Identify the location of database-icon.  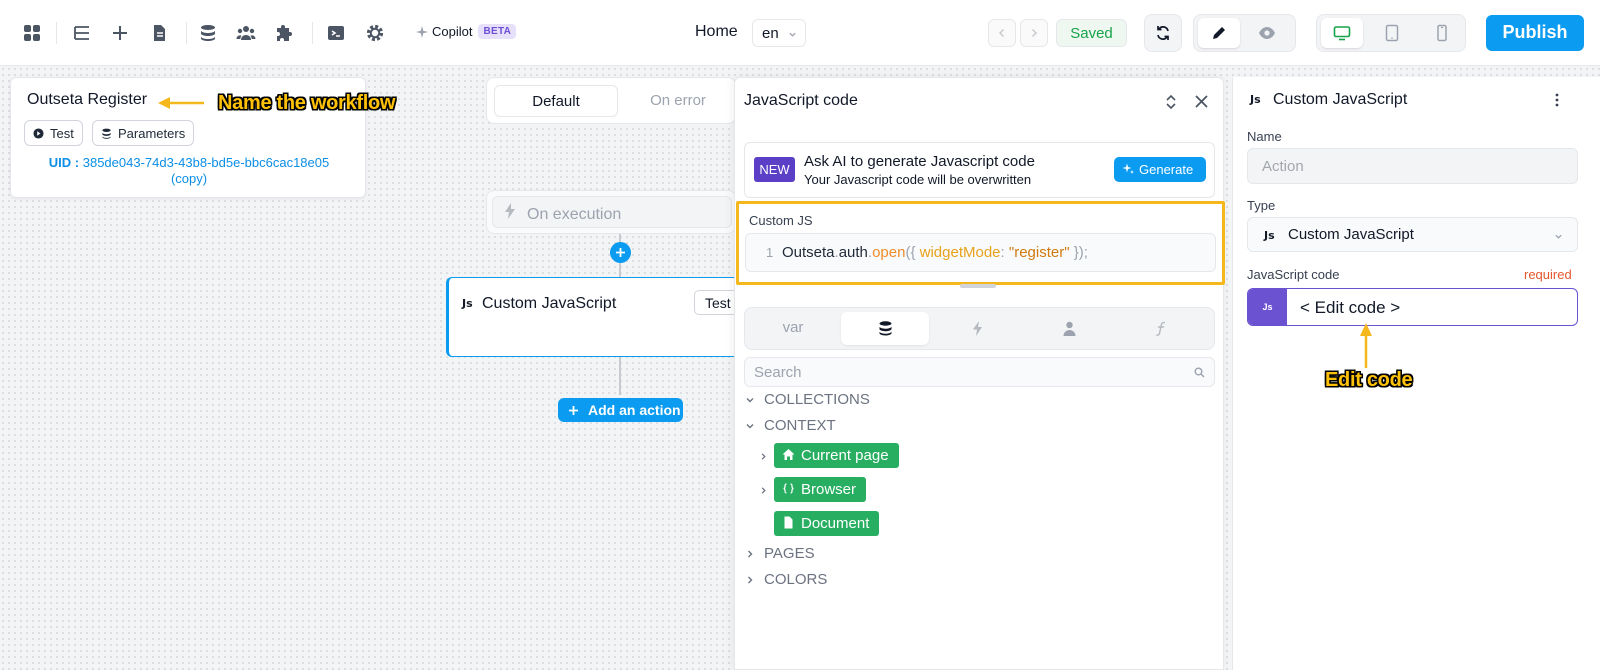
(208, 33).